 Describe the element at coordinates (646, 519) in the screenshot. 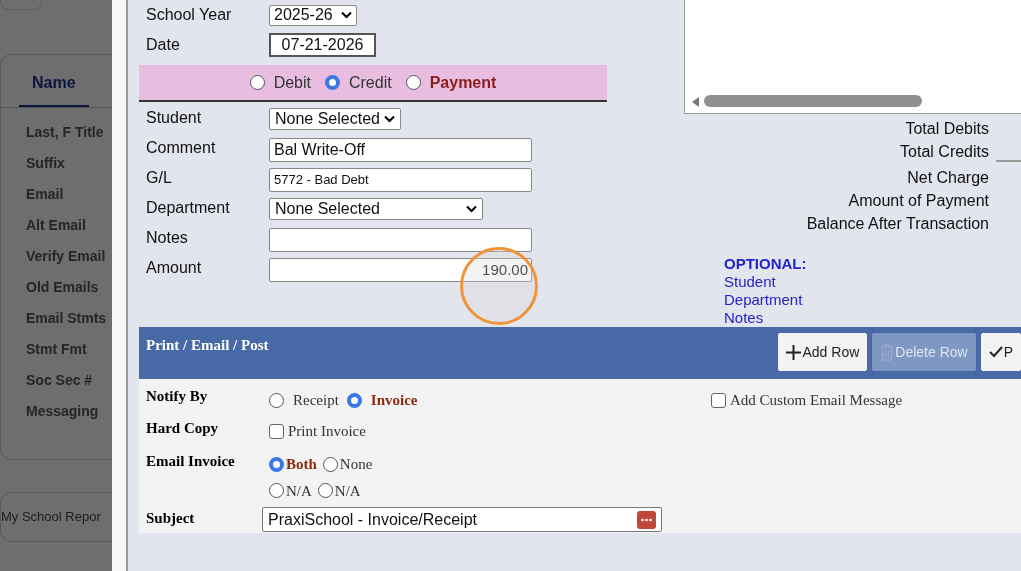

I see `more-icon` at that location.